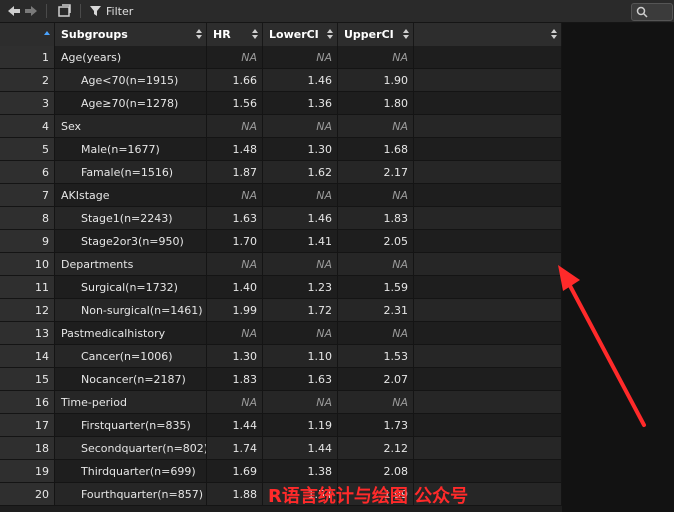 This screenshot has width=674, height=512. I want to click on watermark-text: R语言统计与绘图 公众号, so click(368, 496).